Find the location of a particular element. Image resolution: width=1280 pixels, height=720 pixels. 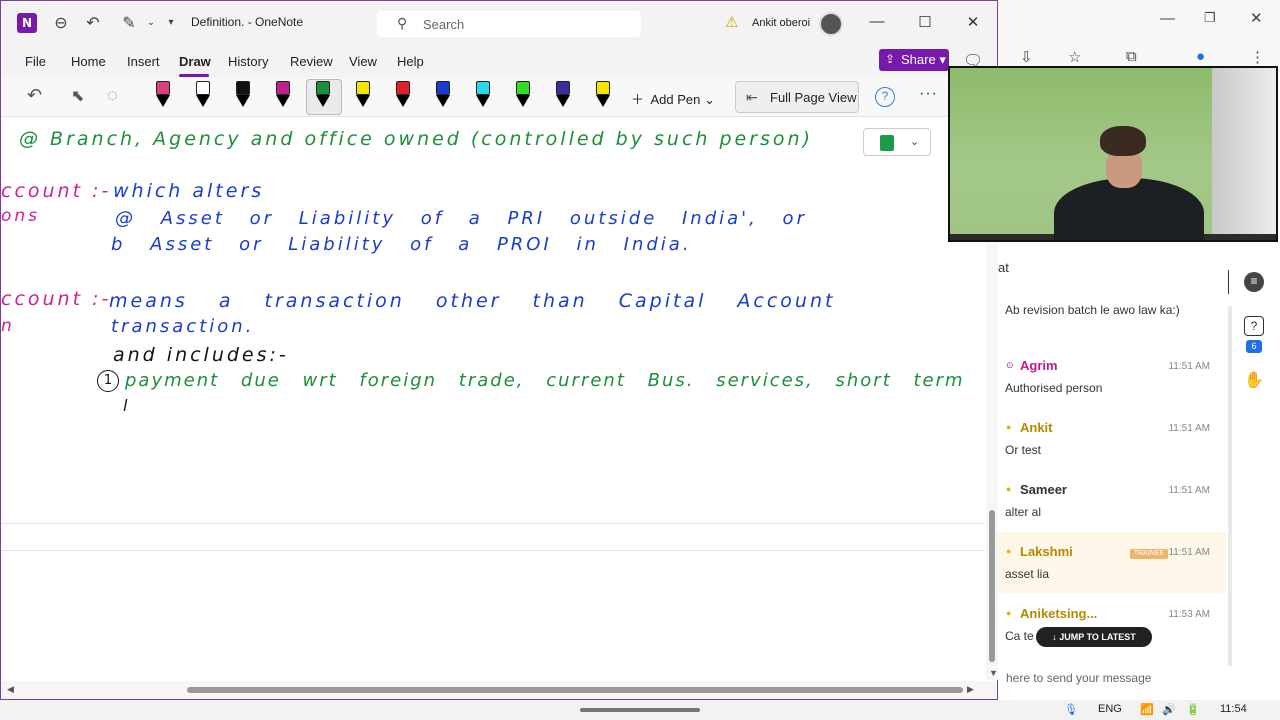

undo-icon: ↶ is located at coordinates (93, 23).